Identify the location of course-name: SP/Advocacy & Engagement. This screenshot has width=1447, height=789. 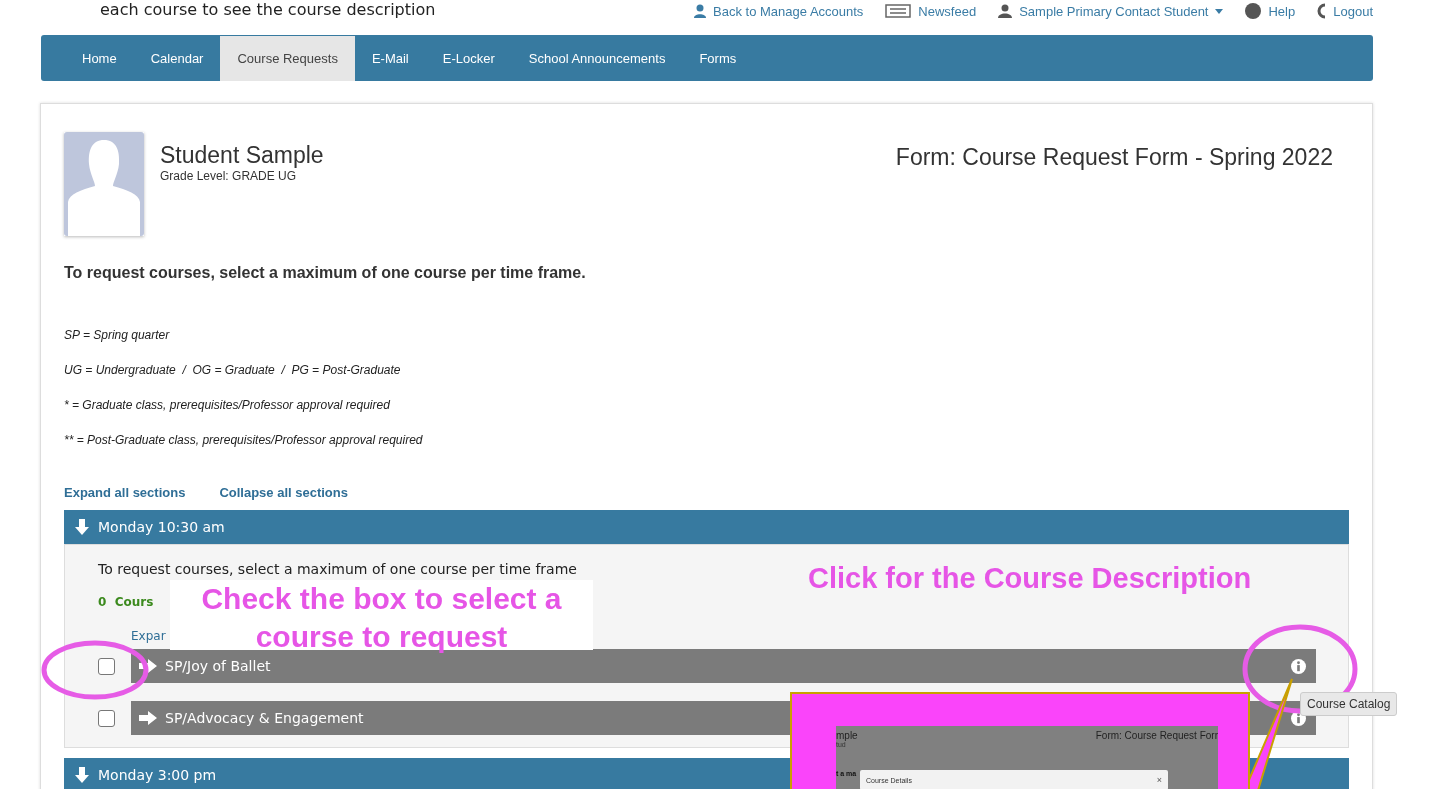
(265, 718).